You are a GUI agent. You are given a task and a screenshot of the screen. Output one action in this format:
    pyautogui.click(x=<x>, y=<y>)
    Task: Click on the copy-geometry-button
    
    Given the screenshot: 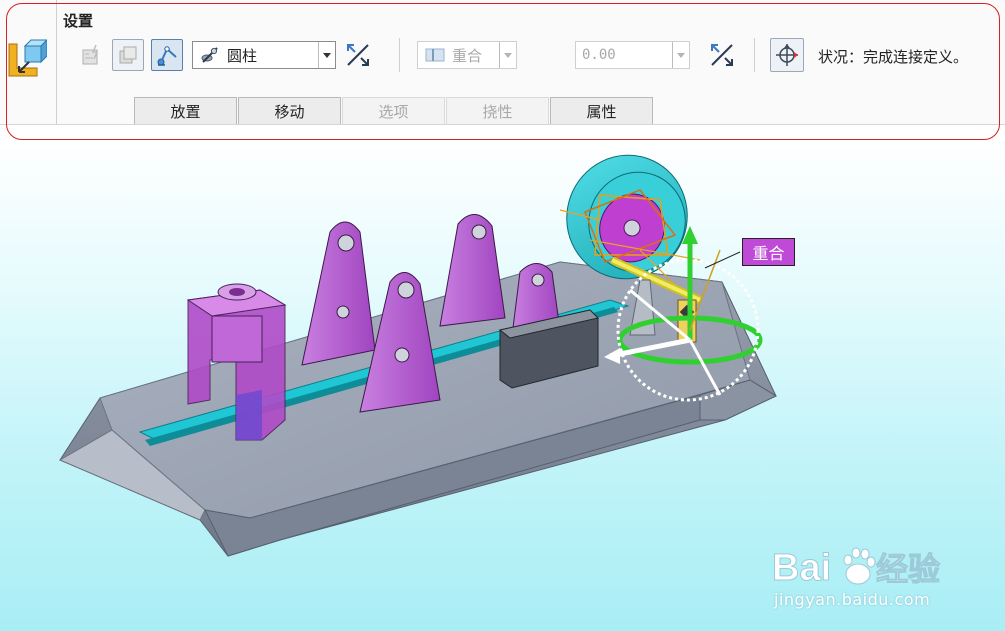 What is the action you would take?
    pyautogui.click(x=128, y=55)
    